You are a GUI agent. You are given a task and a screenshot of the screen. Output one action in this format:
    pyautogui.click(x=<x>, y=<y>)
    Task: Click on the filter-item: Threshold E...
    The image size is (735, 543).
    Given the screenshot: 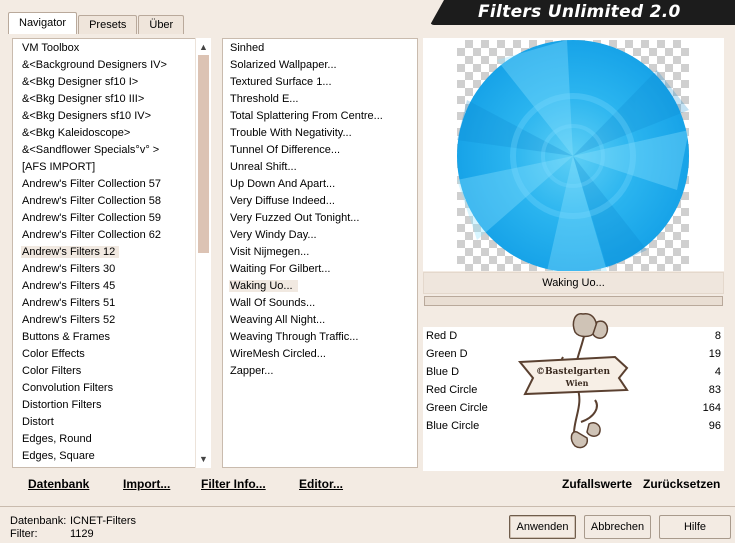 What is the action you would take?
    pyautogui.click(x=320, y=99)
    